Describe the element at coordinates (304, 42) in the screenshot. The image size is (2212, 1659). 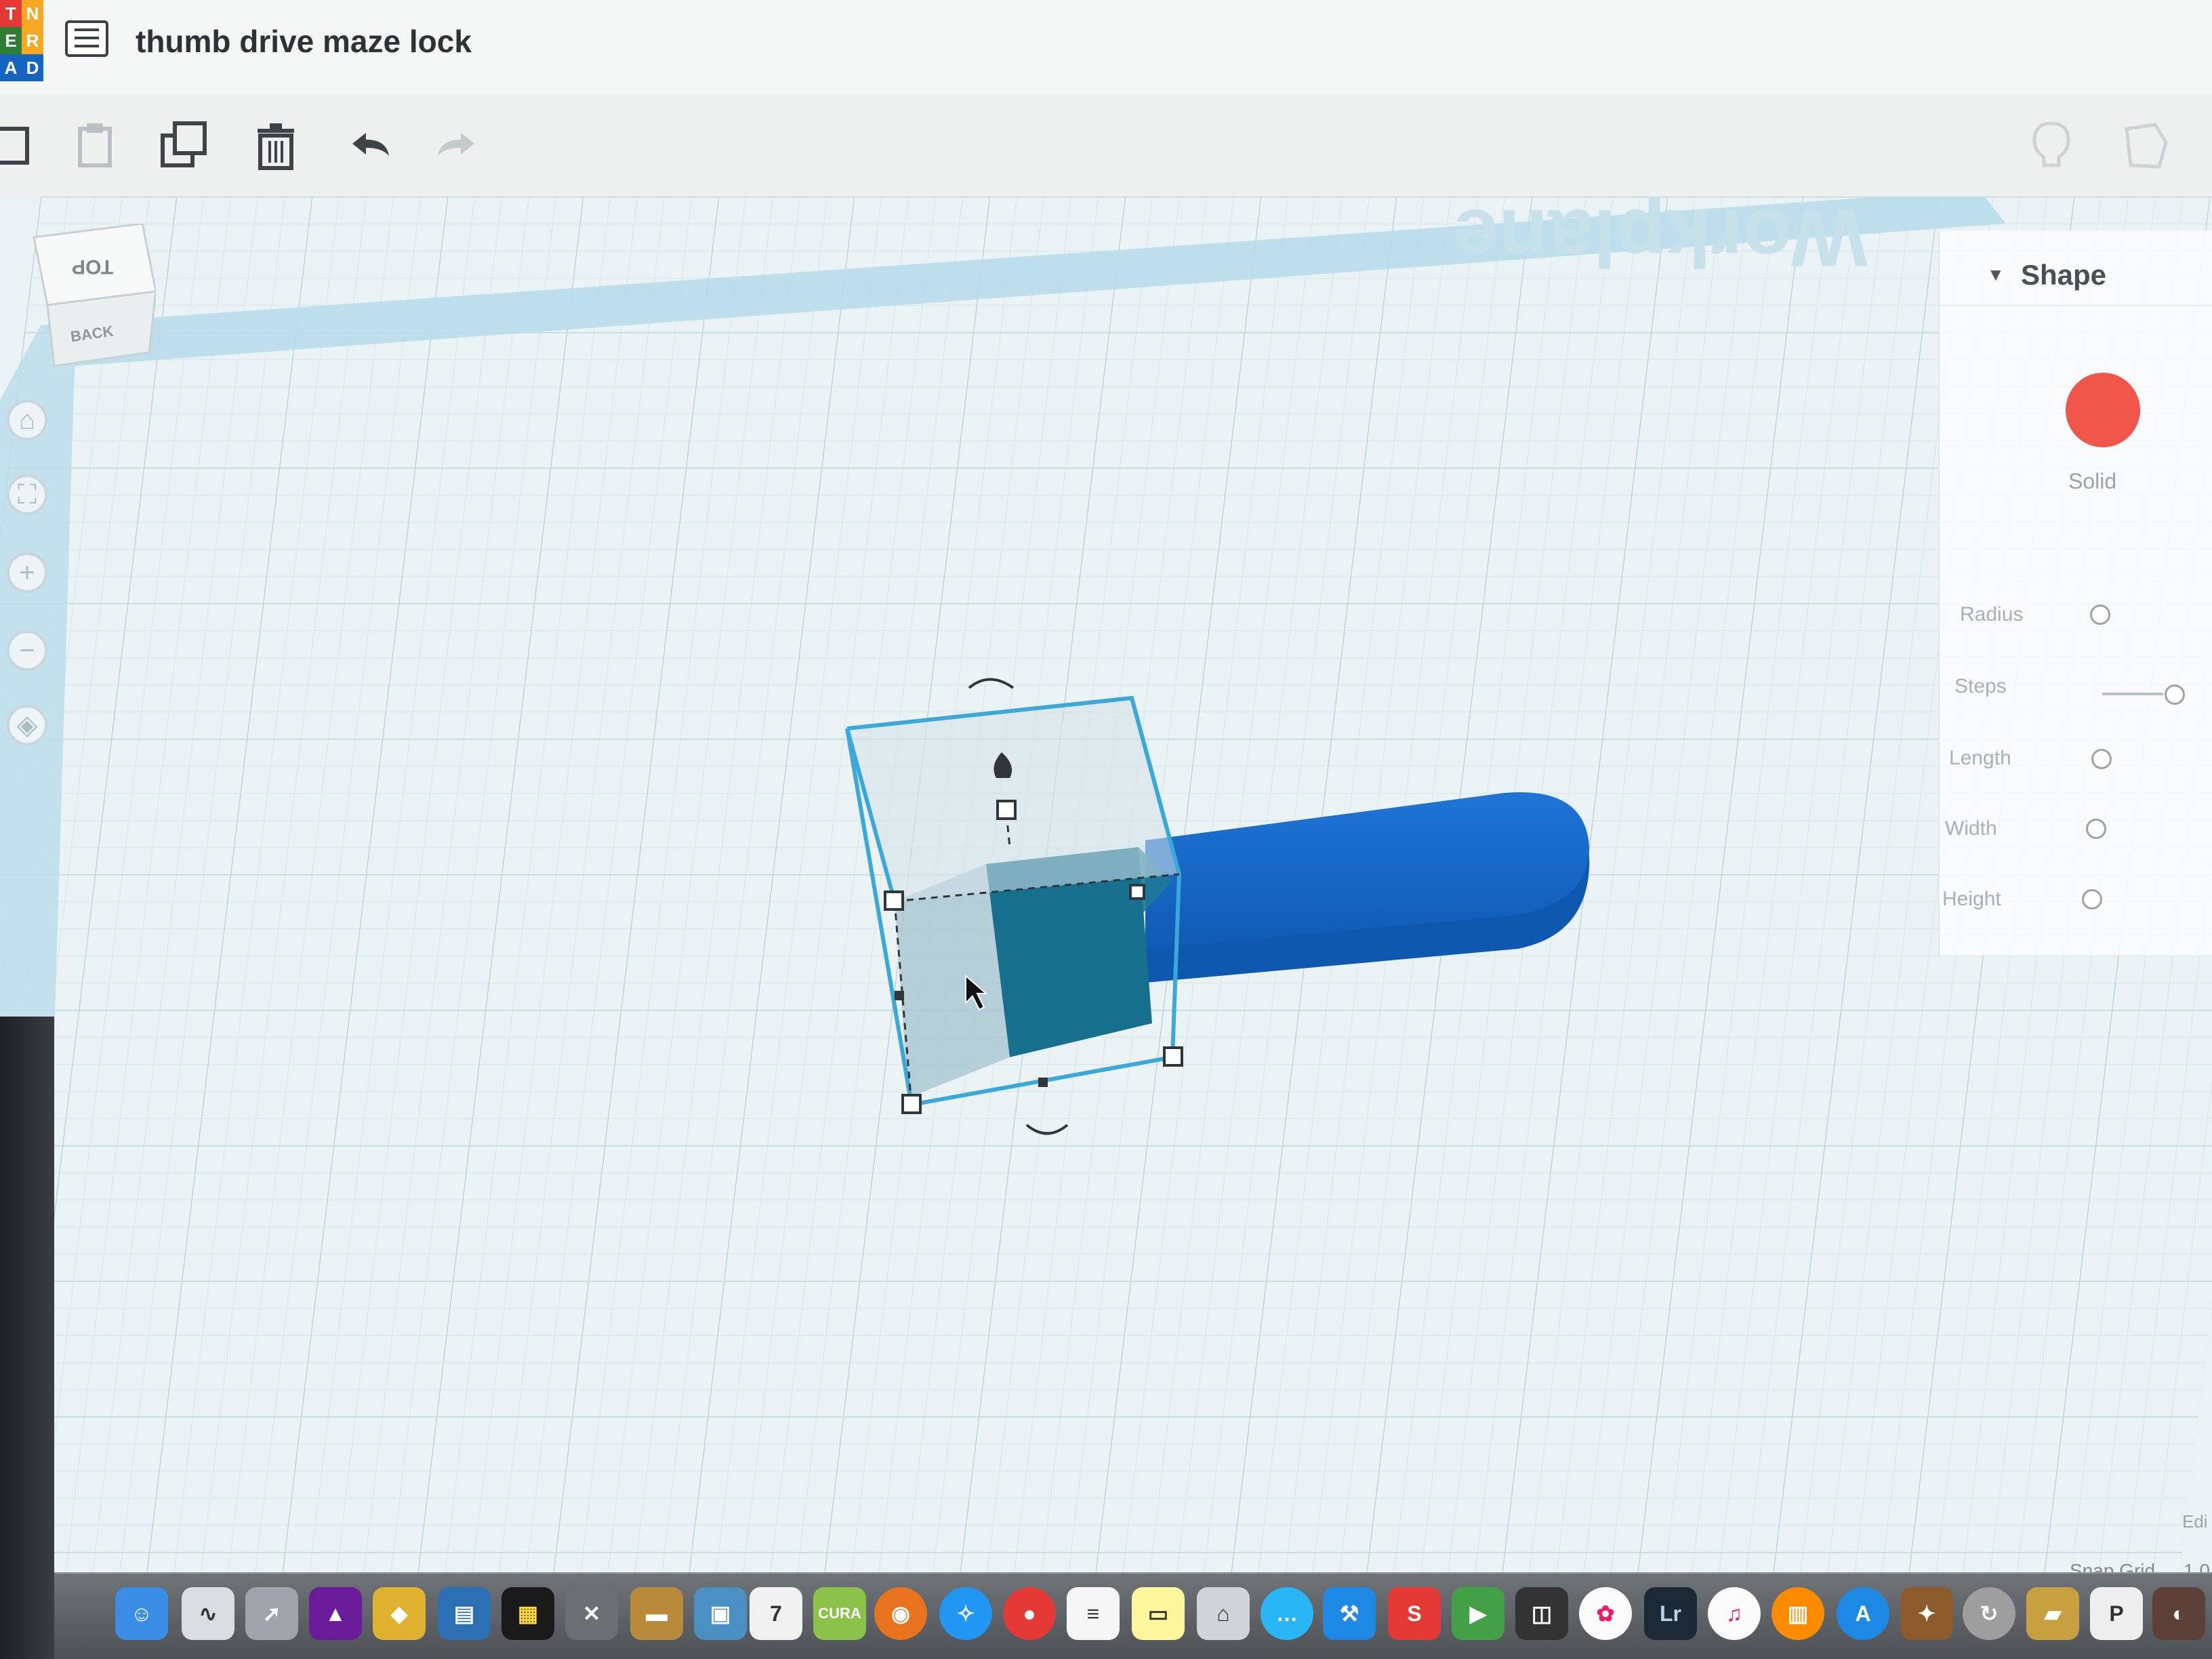
I see `design-title: thumb drive maze lock` at that location.